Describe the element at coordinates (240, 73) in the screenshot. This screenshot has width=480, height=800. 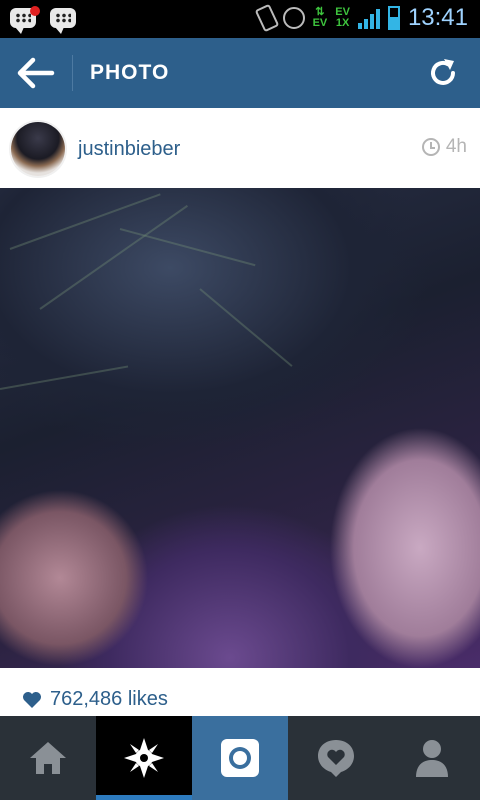
I see `app-bar: PHOTO` at that location.